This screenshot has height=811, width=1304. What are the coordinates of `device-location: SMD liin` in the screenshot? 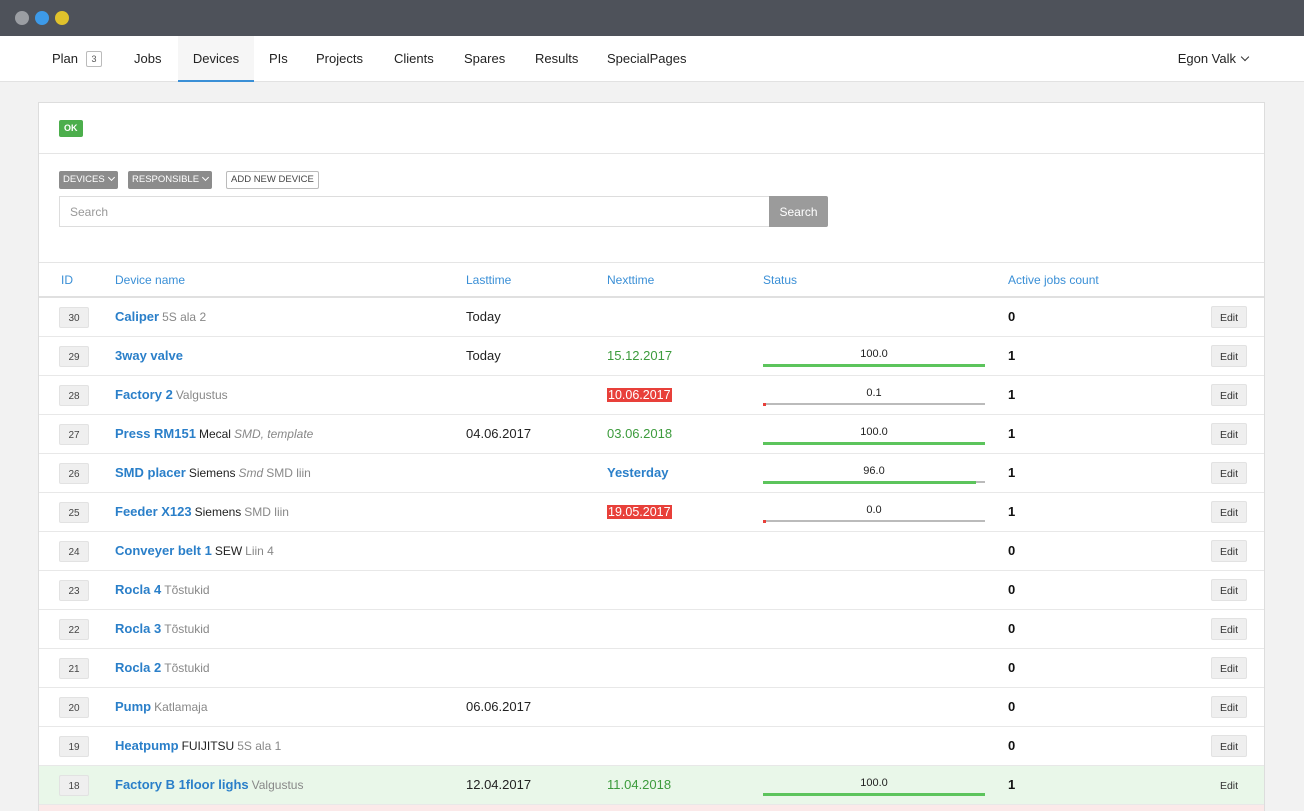 It's located at (288, 473).